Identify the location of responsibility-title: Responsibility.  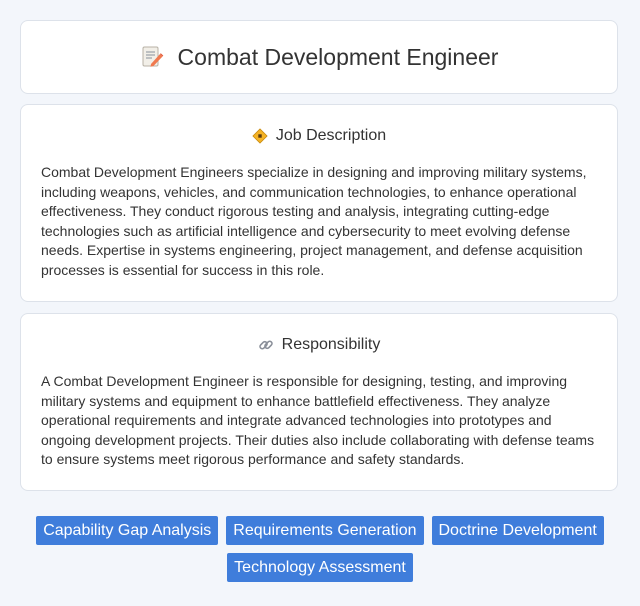
(331, 344).